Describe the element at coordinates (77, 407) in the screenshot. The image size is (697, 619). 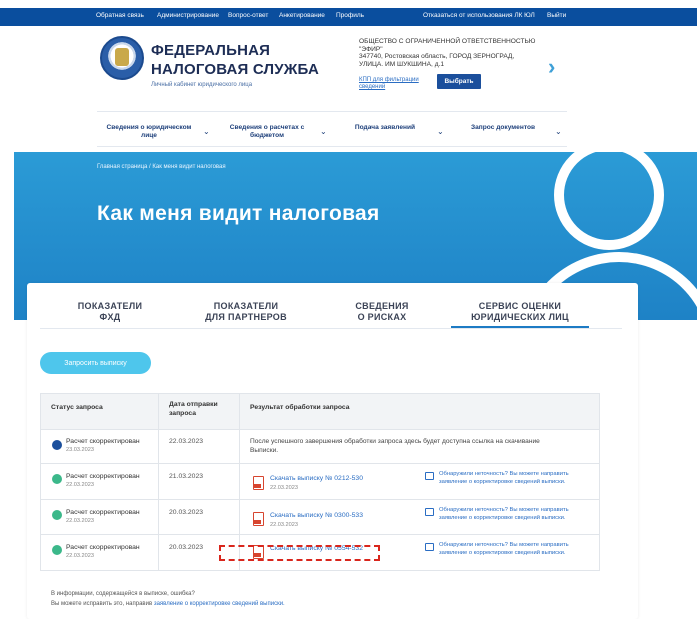
I see `column-header-status: Статус запроса` at that location.